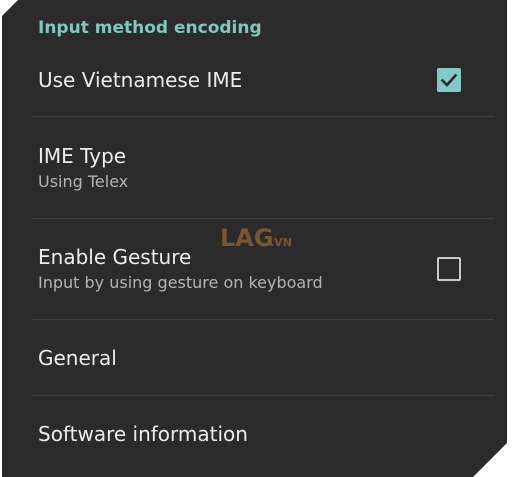  I want to click on torn-corner-bottom-right, so click(490, 460).